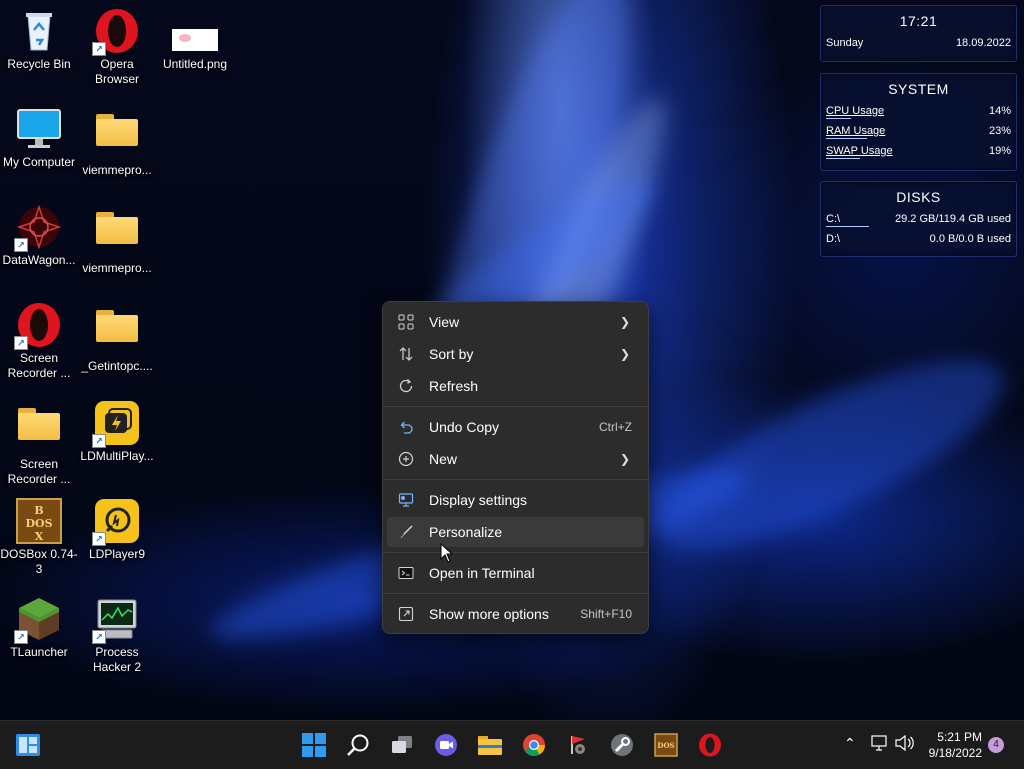  Describe the element at coordinates (490, 745) in the screenshot. I see `file-explorer-button` at that location.